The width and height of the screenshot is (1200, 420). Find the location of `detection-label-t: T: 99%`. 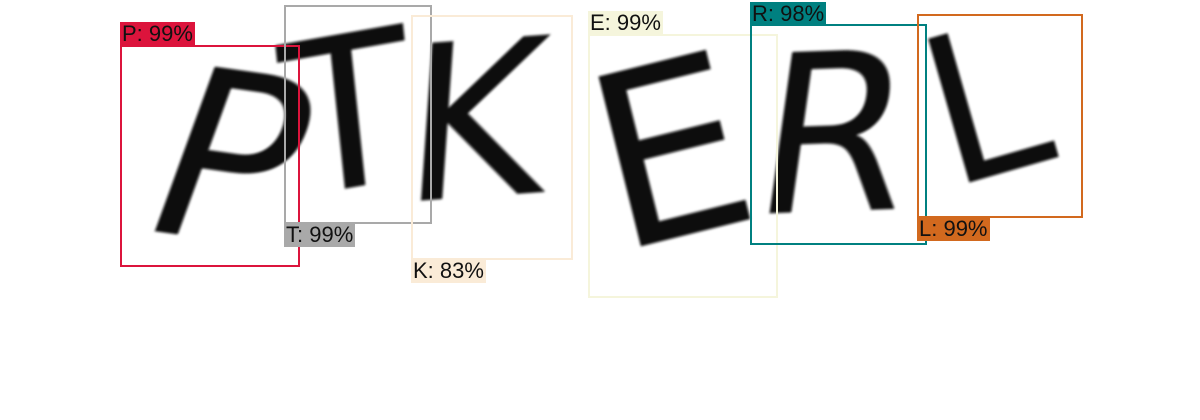

detection-label-t: T: 99% is located at coordinates (320, 234).